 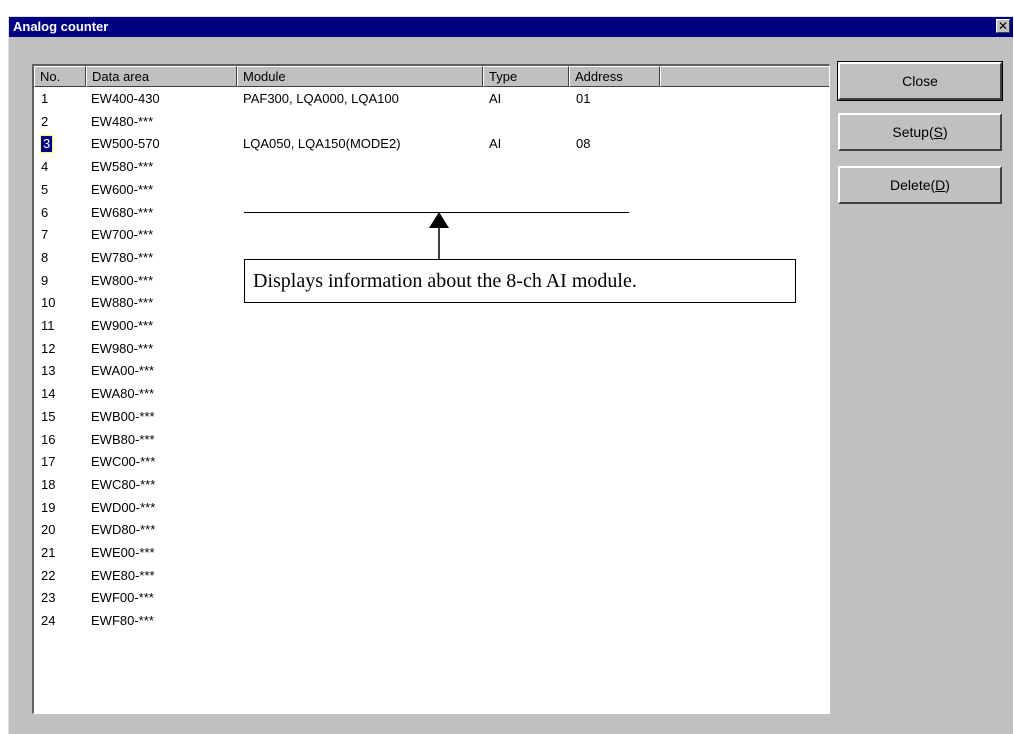 I want to click on row-data-area: EWB80-***, so click(x=123, y=439).